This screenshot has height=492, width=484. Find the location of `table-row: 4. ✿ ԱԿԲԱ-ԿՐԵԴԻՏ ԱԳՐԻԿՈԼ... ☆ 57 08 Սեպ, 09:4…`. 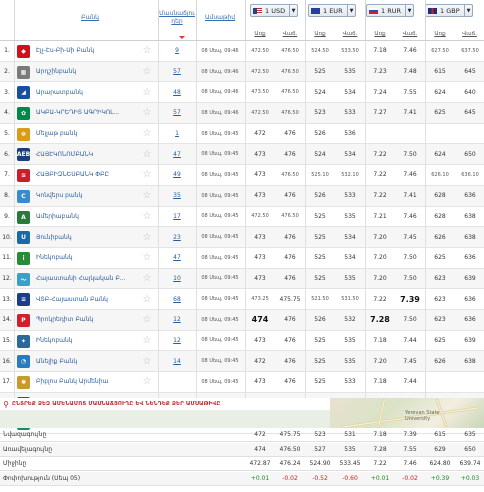

table-row: 4. ✿ ԱԿԲԱ-ԿՐԵԴԻՏ ԱԳՐԻԿՈԼ... ☆ 57 08 Սեպ, 09:4… is located at coordinates (242, 113).